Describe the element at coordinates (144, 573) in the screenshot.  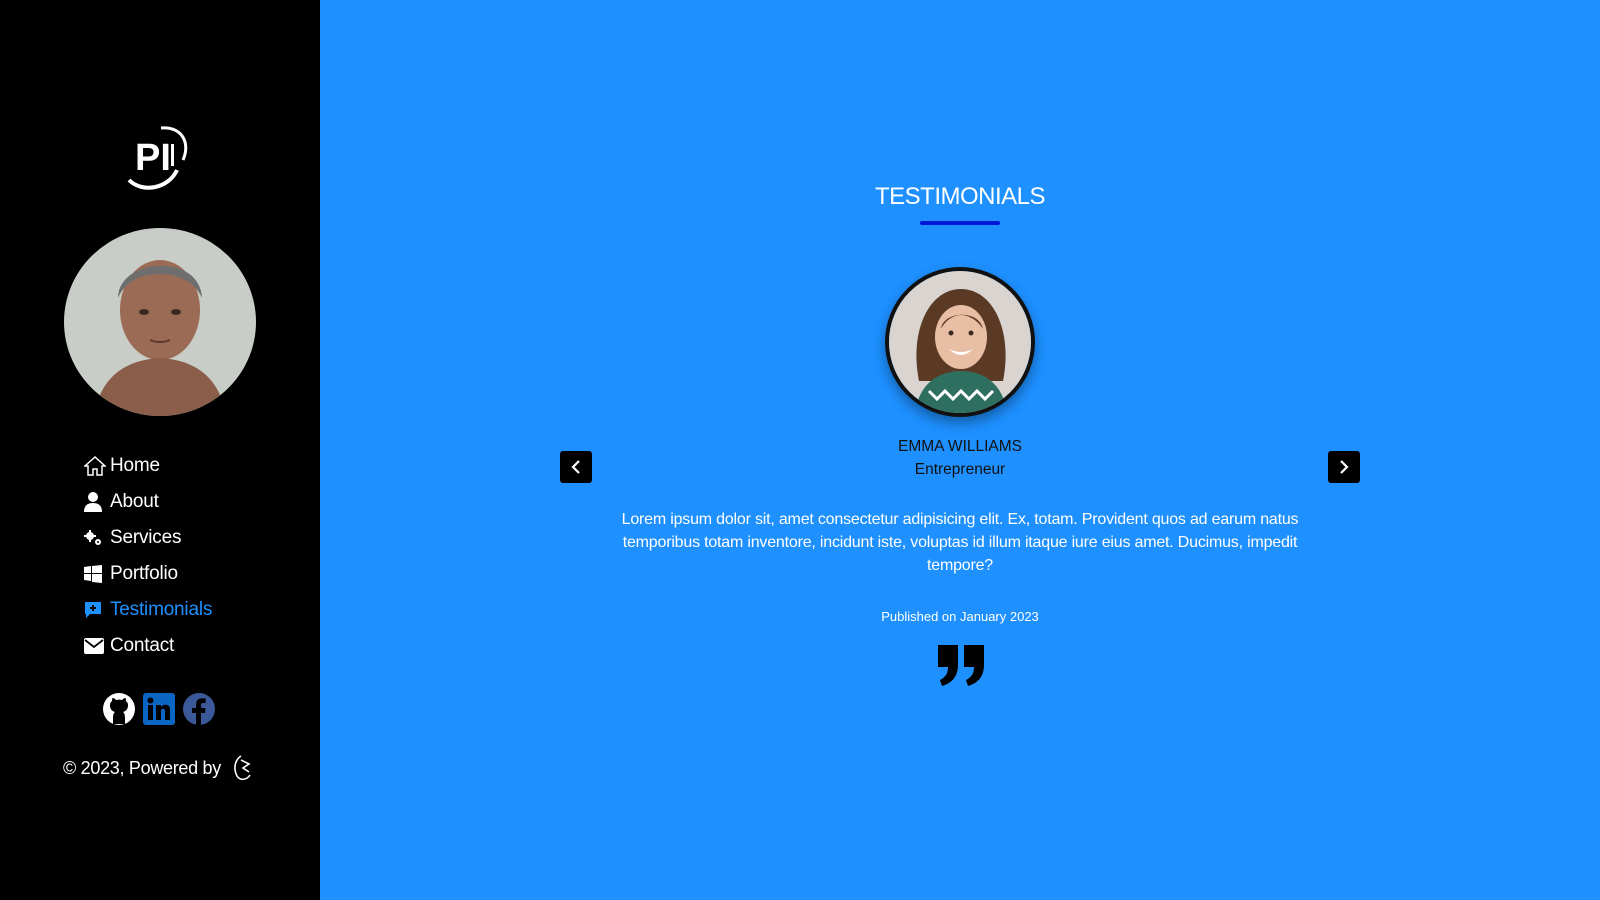
I see `nav-label: Portfolio` at that location.